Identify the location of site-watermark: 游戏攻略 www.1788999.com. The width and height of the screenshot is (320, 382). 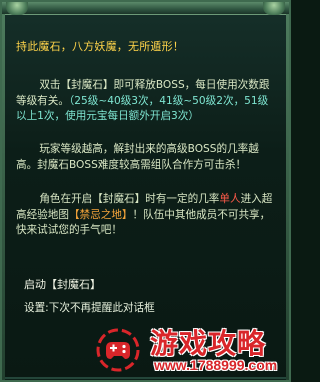
(191, 350).